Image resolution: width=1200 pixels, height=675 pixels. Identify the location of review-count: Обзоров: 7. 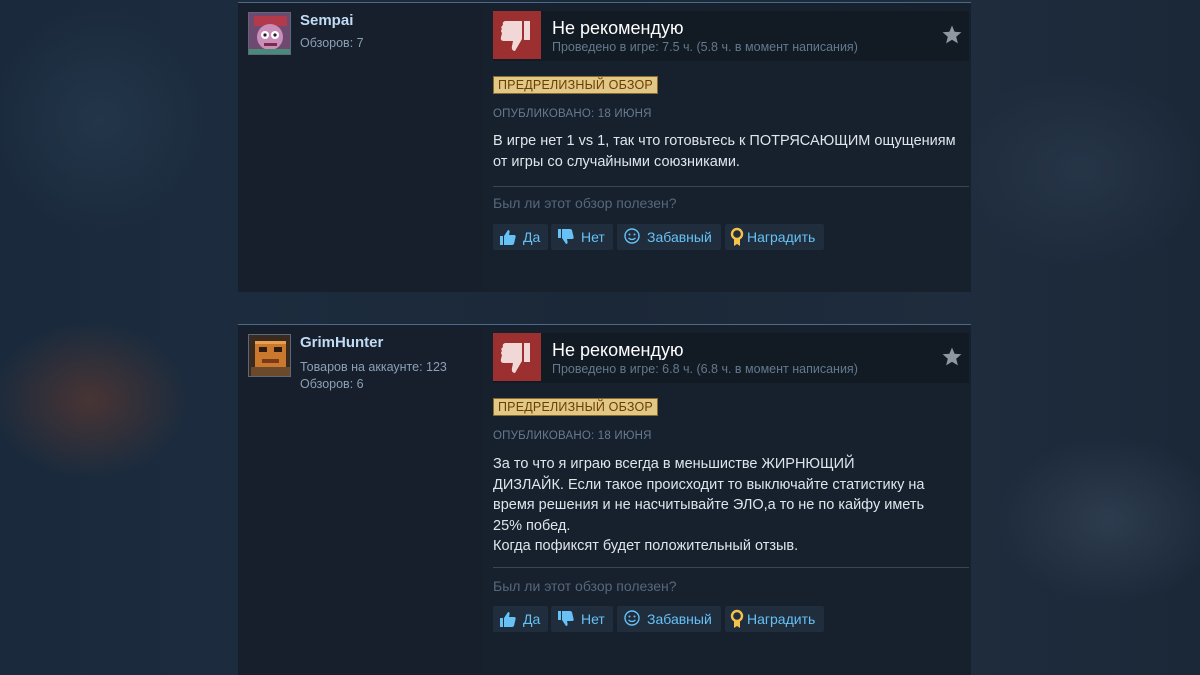
(332, 43).